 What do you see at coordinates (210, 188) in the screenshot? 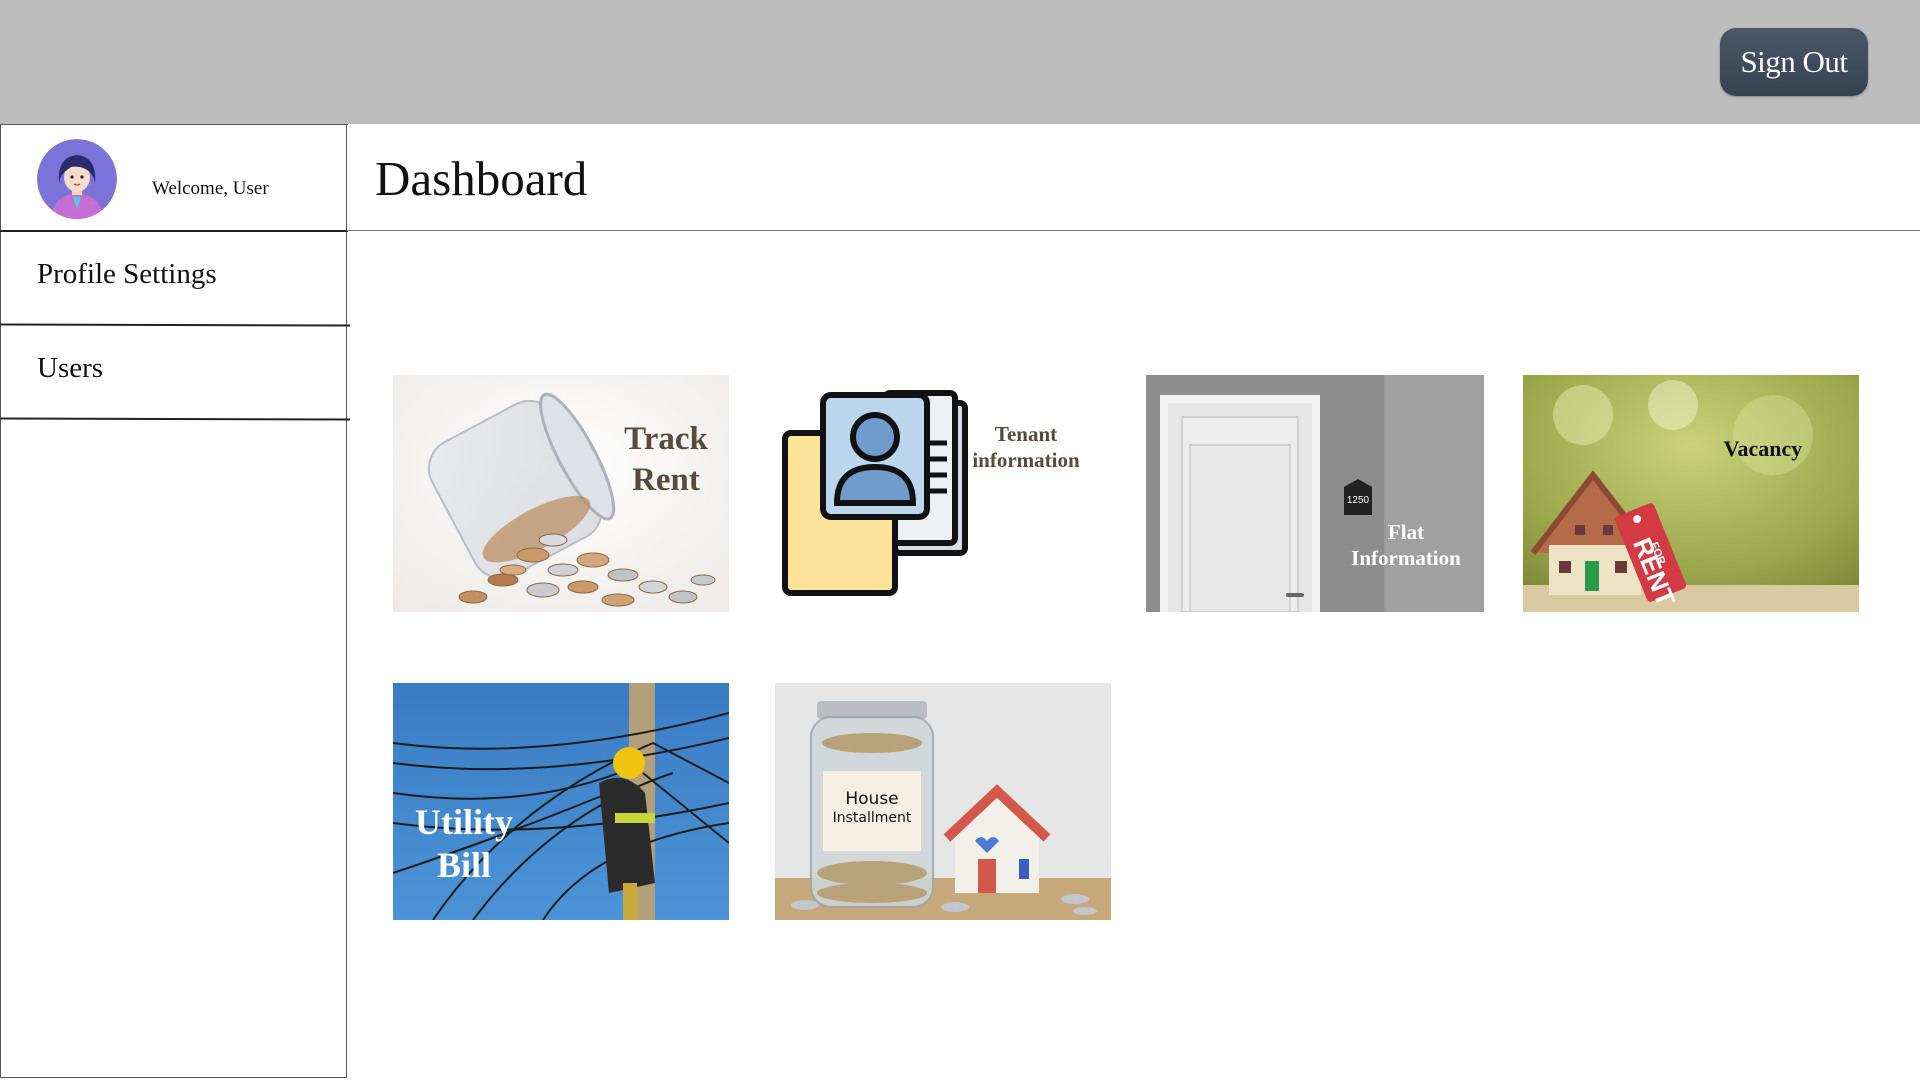
I see `welcome-text: Welcome, User` at bounding box center [210, 188].